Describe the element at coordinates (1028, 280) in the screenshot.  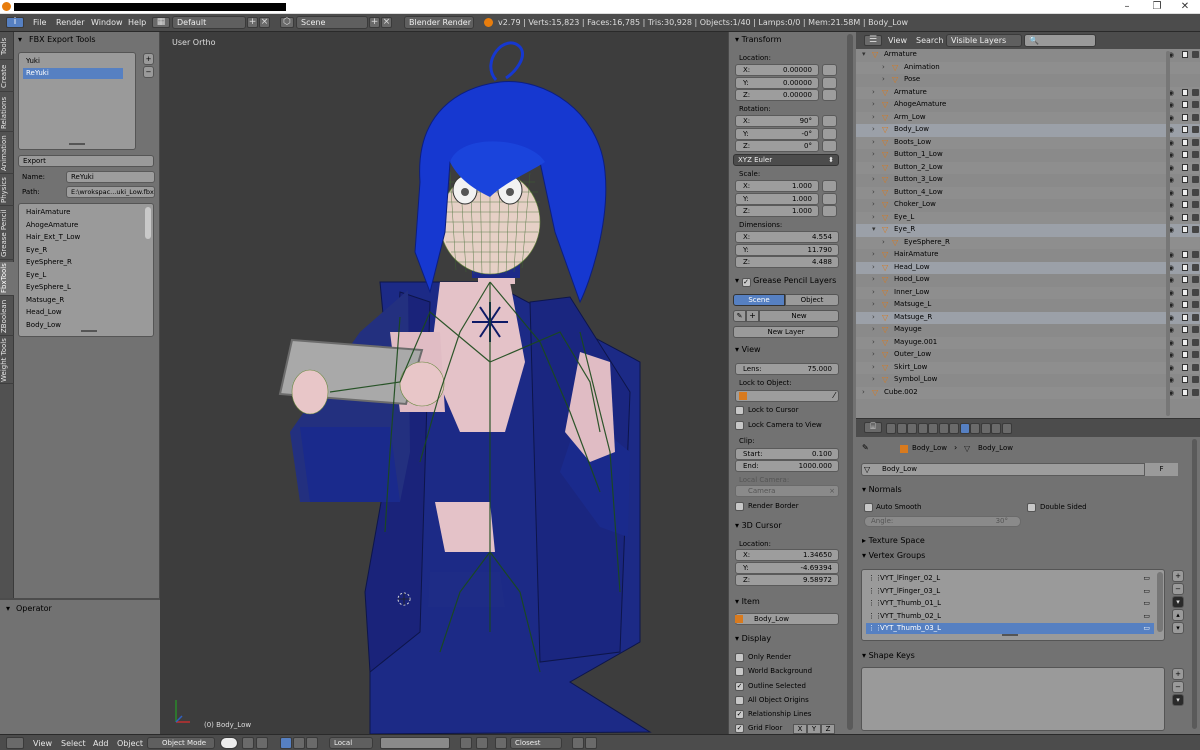
I see `outliner-row: › ▽ Hood_Low ◉` at that location.